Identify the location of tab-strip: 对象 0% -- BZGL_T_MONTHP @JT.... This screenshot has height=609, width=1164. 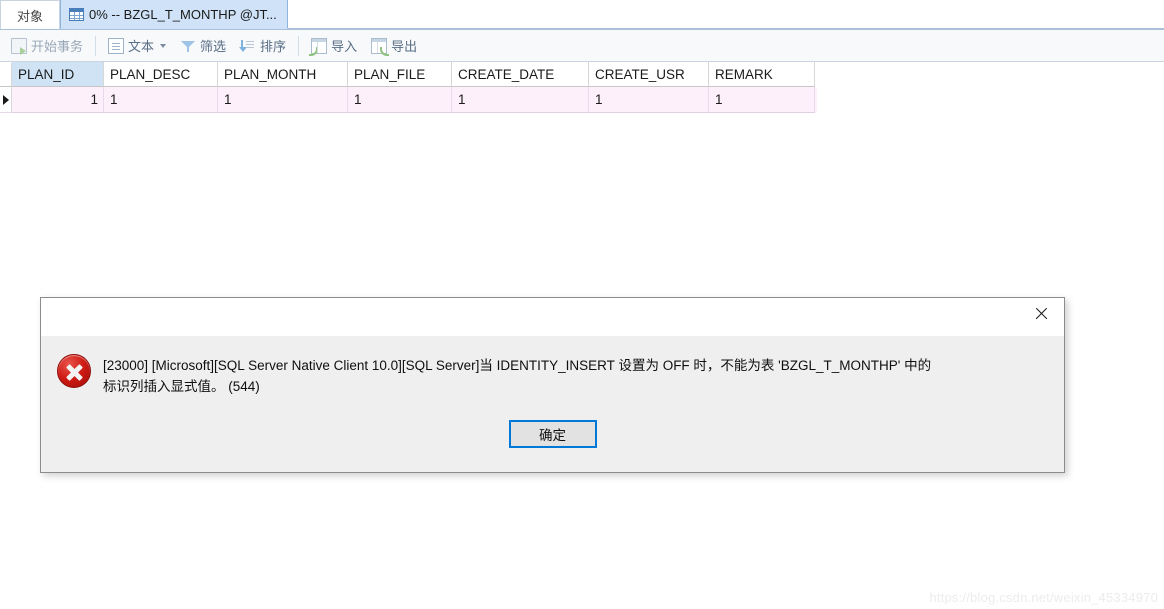
(582, 15).